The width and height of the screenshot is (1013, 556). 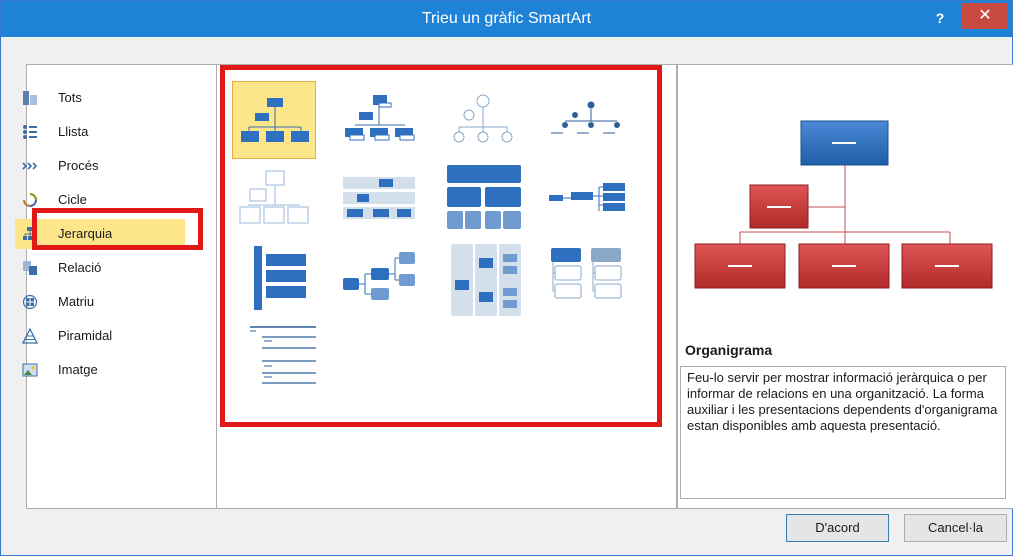 What do you see at coordinates (100, 98) in the screenshot?
I see `category-item-tots: Tots` at bounding box center [100, 98].